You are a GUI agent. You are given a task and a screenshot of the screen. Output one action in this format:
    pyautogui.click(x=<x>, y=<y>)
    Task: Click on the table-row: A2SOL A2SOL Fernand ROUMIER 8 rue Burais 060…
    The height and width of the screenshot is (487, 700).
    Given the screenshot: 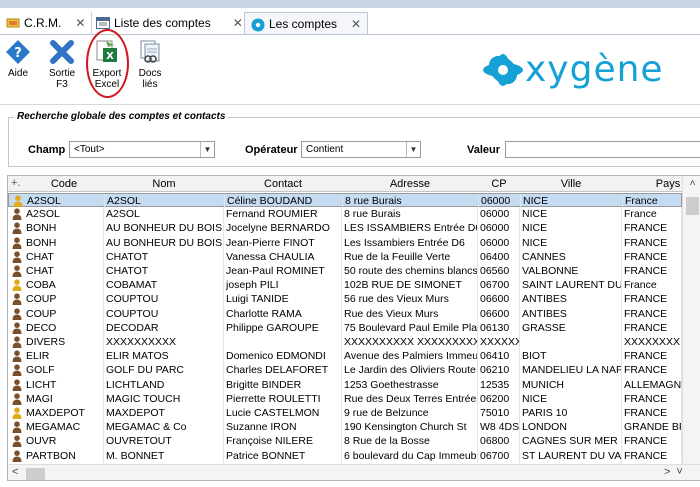 What is the action you would take?
    pyautogui.click(x=345, y=214)
    